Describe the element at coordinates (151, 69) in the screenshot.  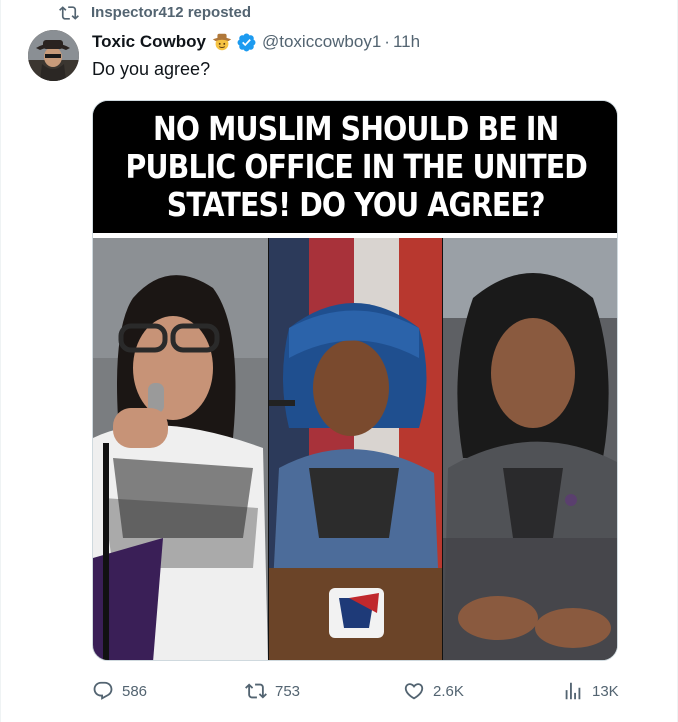
I see `tweet-text: Do you agree?` at that location.